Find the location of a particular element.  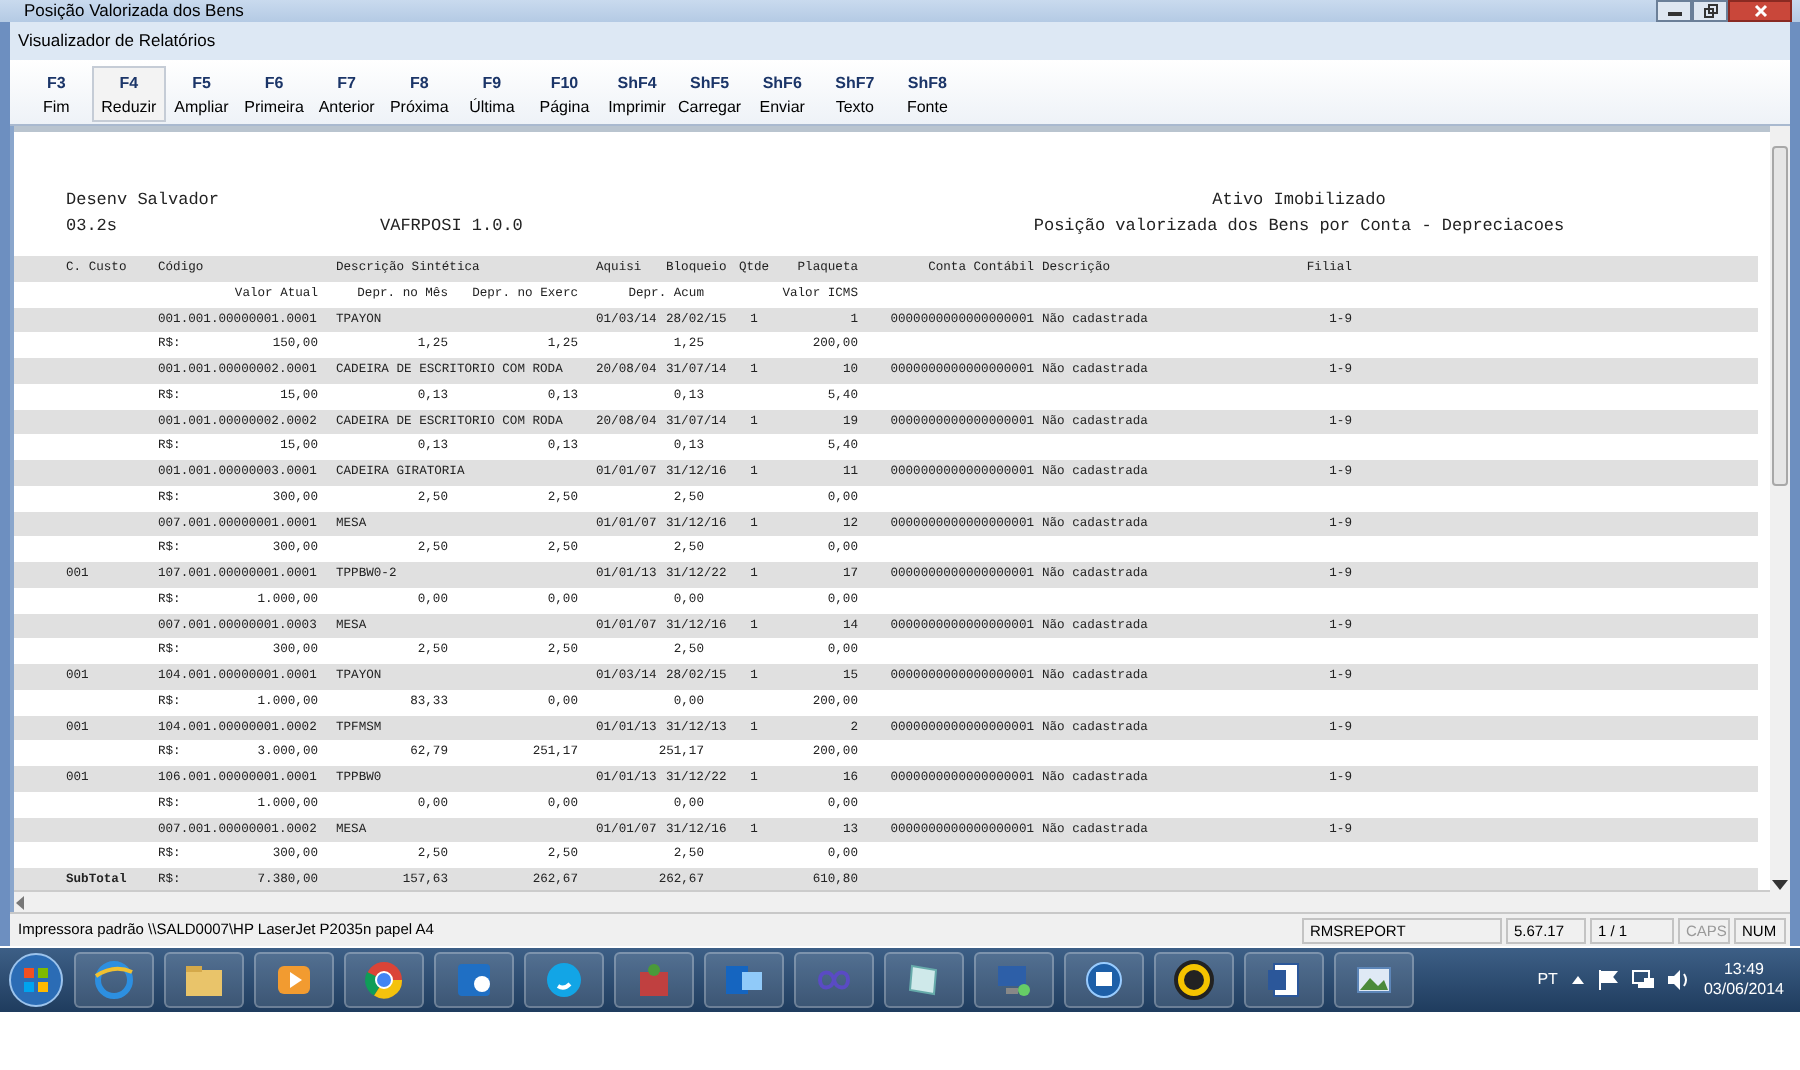

flag-icon is located at coordinates (1607, 980).